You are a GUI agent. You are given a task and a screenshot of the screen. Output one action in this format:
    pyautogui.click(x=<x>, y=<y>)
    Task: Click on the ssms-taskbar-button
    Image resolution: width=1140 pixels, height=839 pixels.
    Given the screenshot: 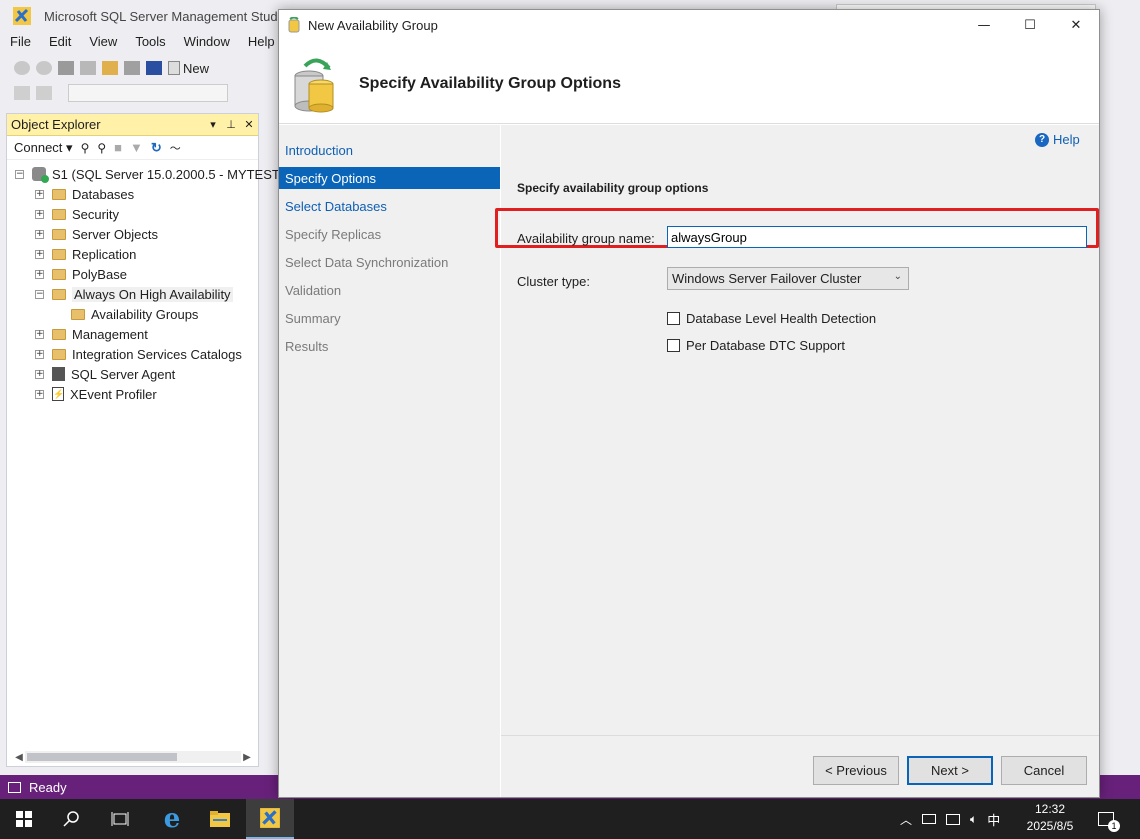 What is the action you would take?
    pyautogui.click(x=270, y=819)
    